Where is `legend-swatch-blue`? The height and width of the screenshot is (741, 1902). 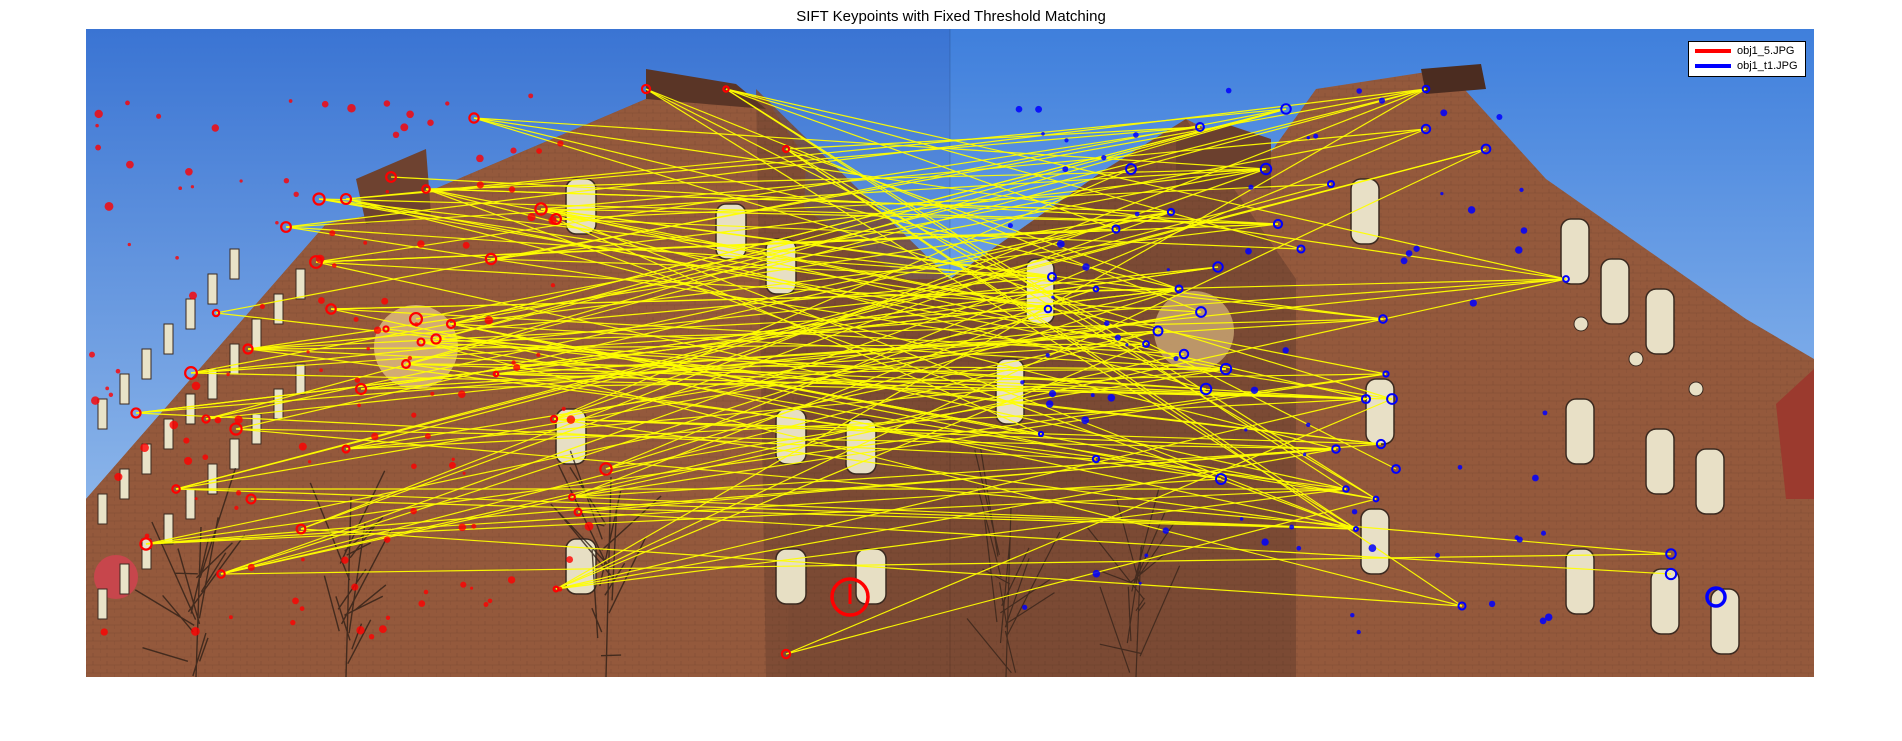
legend-swatch-blue is located at coordinates (1713, 66).